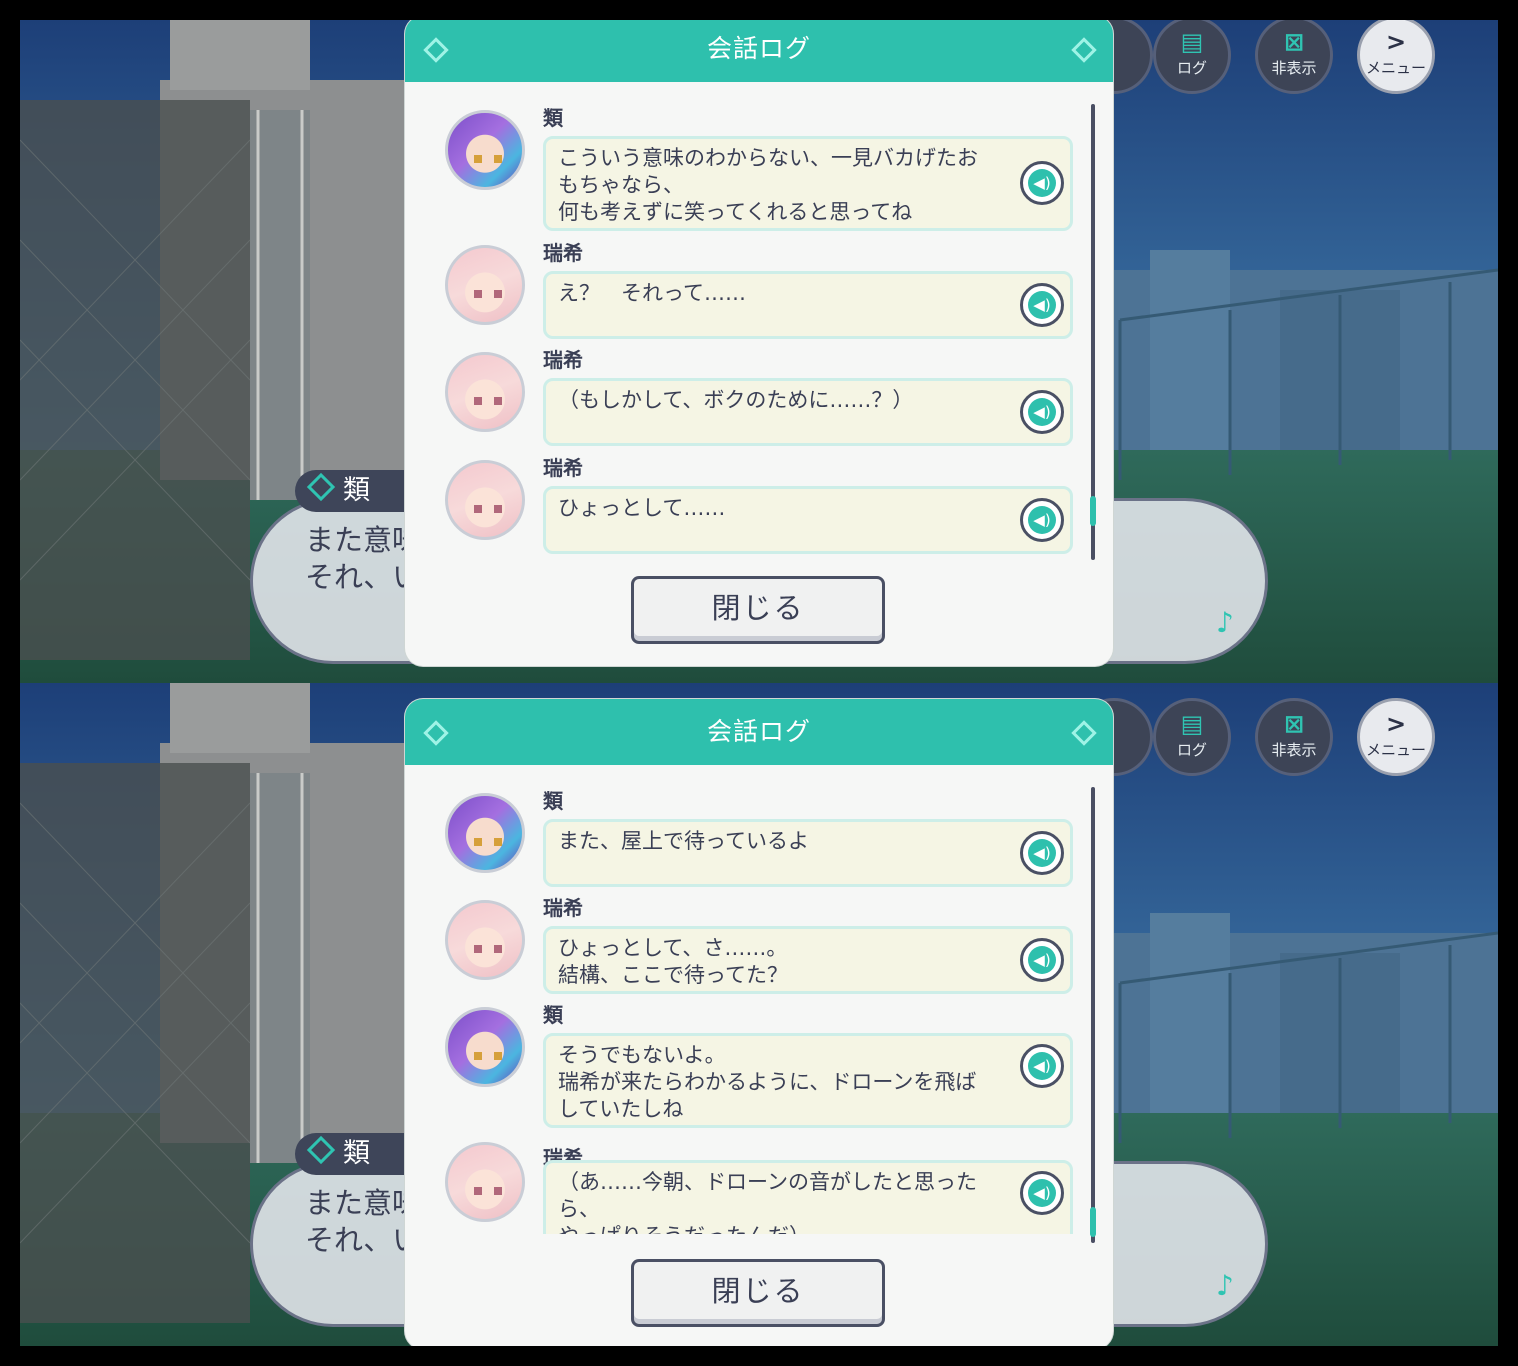  Describe the element at coordinates (808, 305) in the screenshot. I see `message-bubble: え？ それって…… ◀)` at that location.